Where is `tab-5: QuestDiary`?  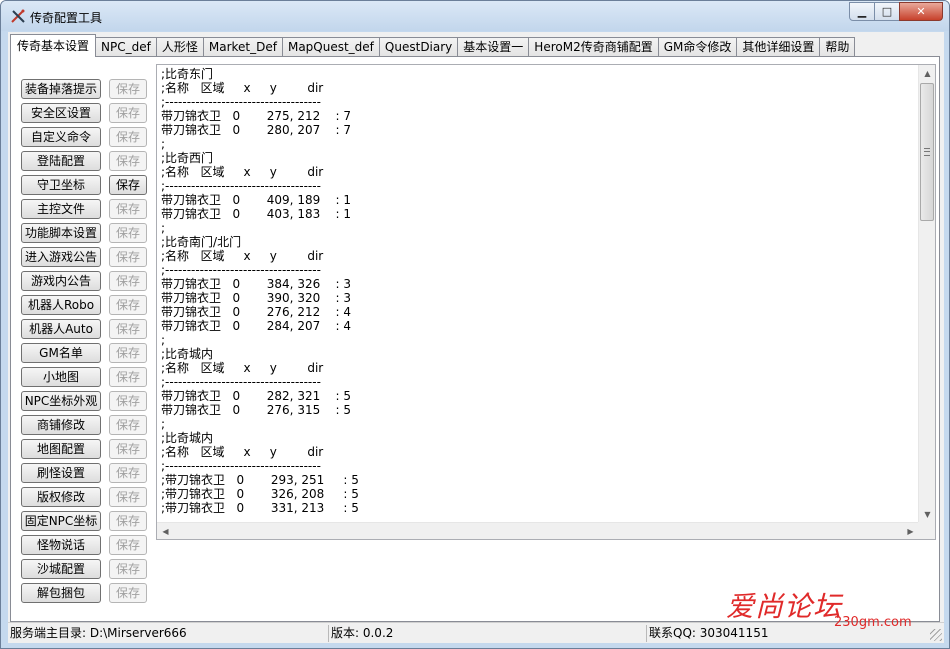
tab-5: QuestDiary is located at coordinates (418, 47).